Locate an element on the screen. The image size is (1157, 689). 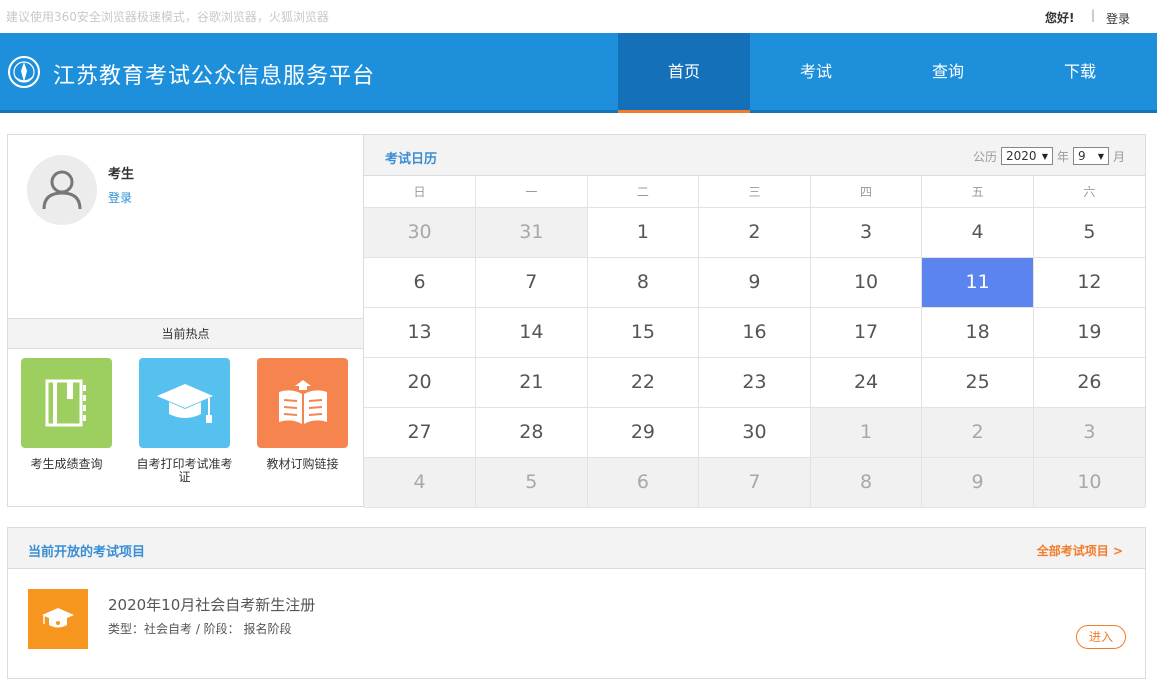
calendar-day: 19 is located at coordinates (1088, 332).